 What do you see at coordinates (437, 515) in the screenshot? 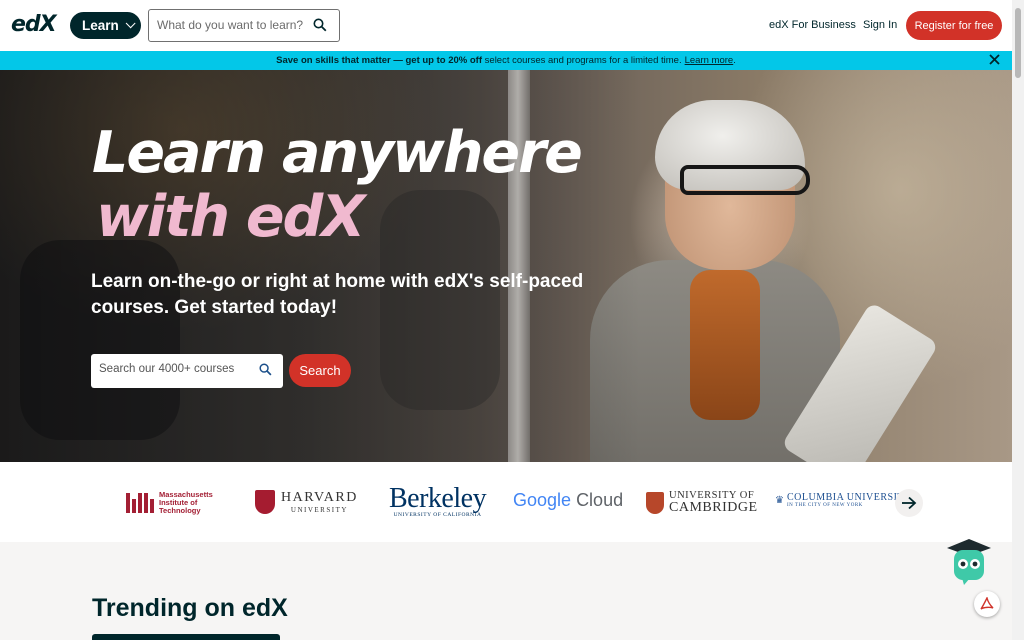
I see `berkeley-line2: UNIVERSITY OF CALIFORNIA` at bounding box center [437, 515].